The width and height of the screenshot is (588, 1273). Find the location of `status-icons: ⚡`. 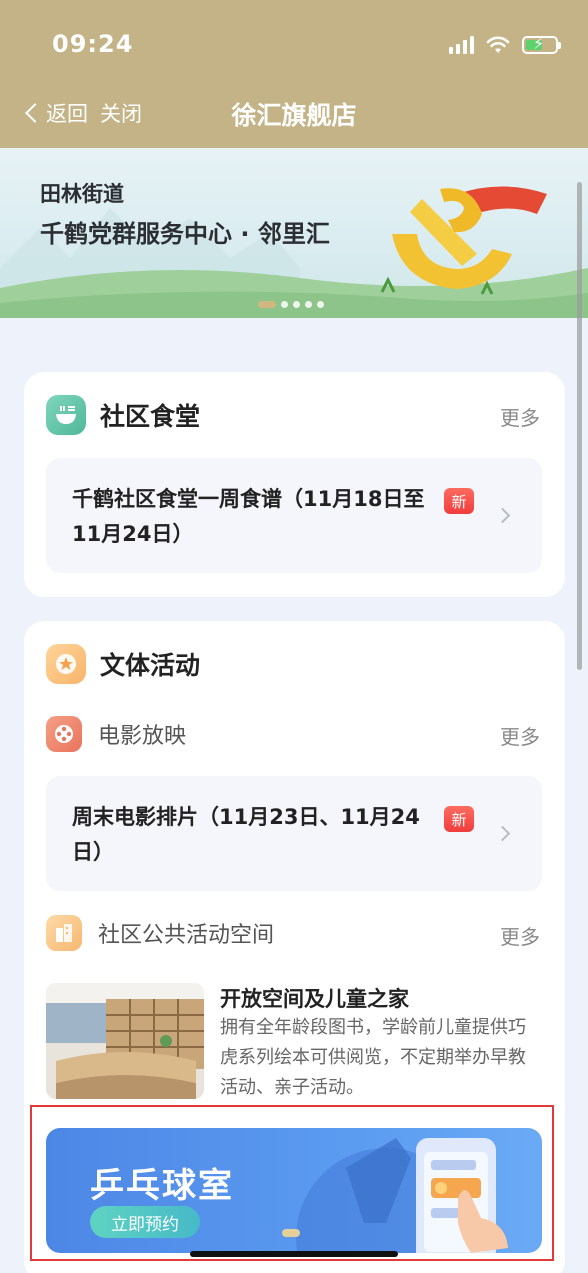

status-icons: ⚡ is located at coordinates (505, 45).